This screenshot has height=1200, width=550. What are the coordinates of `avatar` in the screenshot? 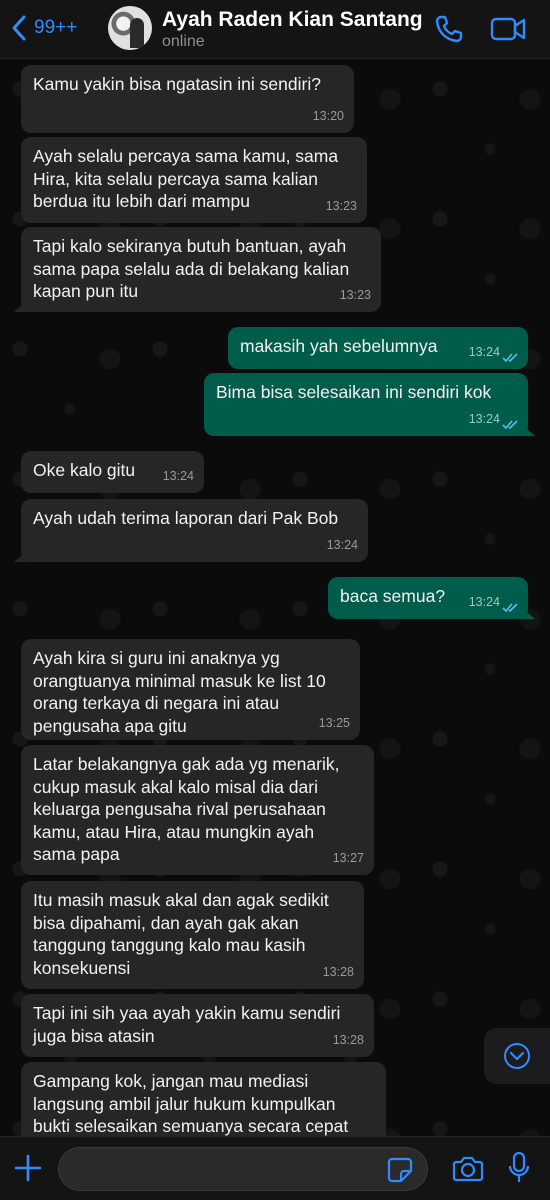 It's located at (130, 28).